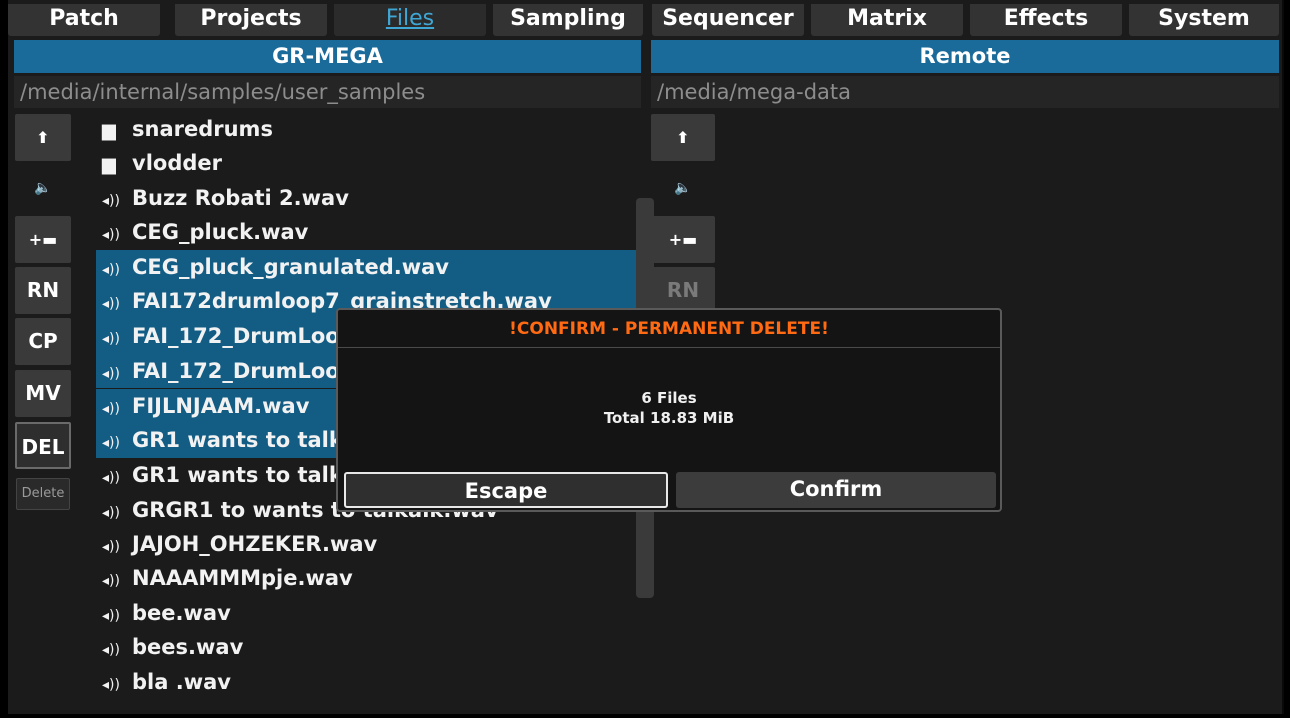 The width and height of the screenshot is (1290, 718). Describe the element at coordinates (43, 341) in the screenshot. I see `copy-button: CP` at that location.